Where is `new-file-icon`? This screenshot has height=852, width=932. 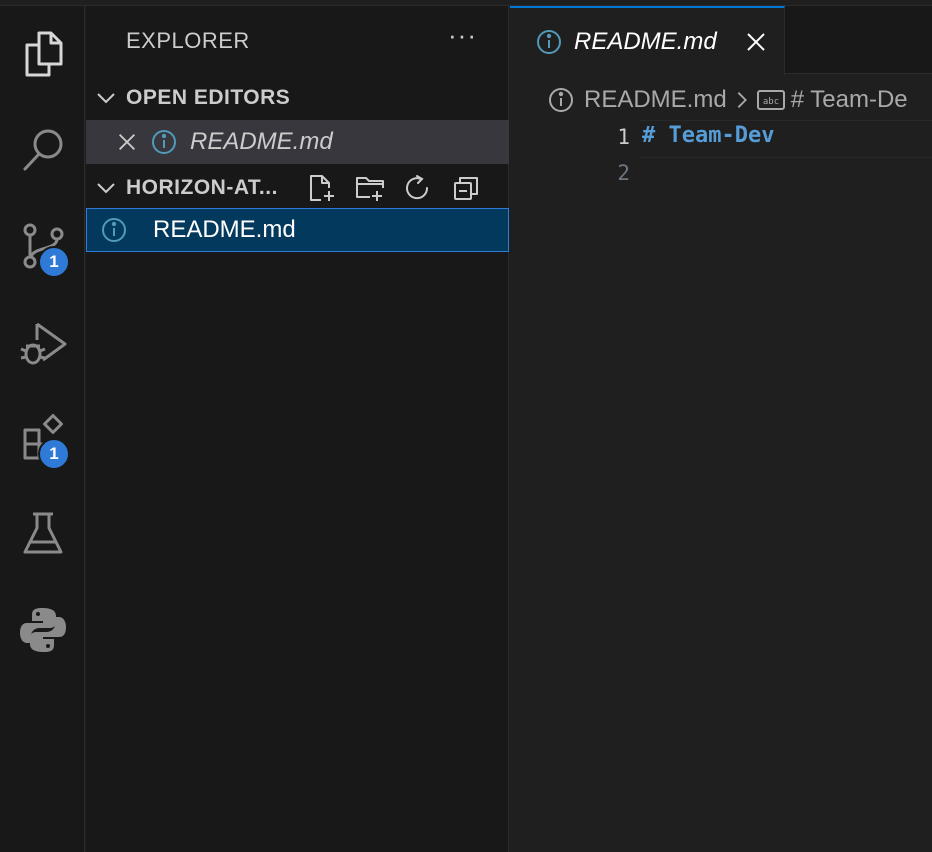
new-file-icon is located at coordinates (322, 188).